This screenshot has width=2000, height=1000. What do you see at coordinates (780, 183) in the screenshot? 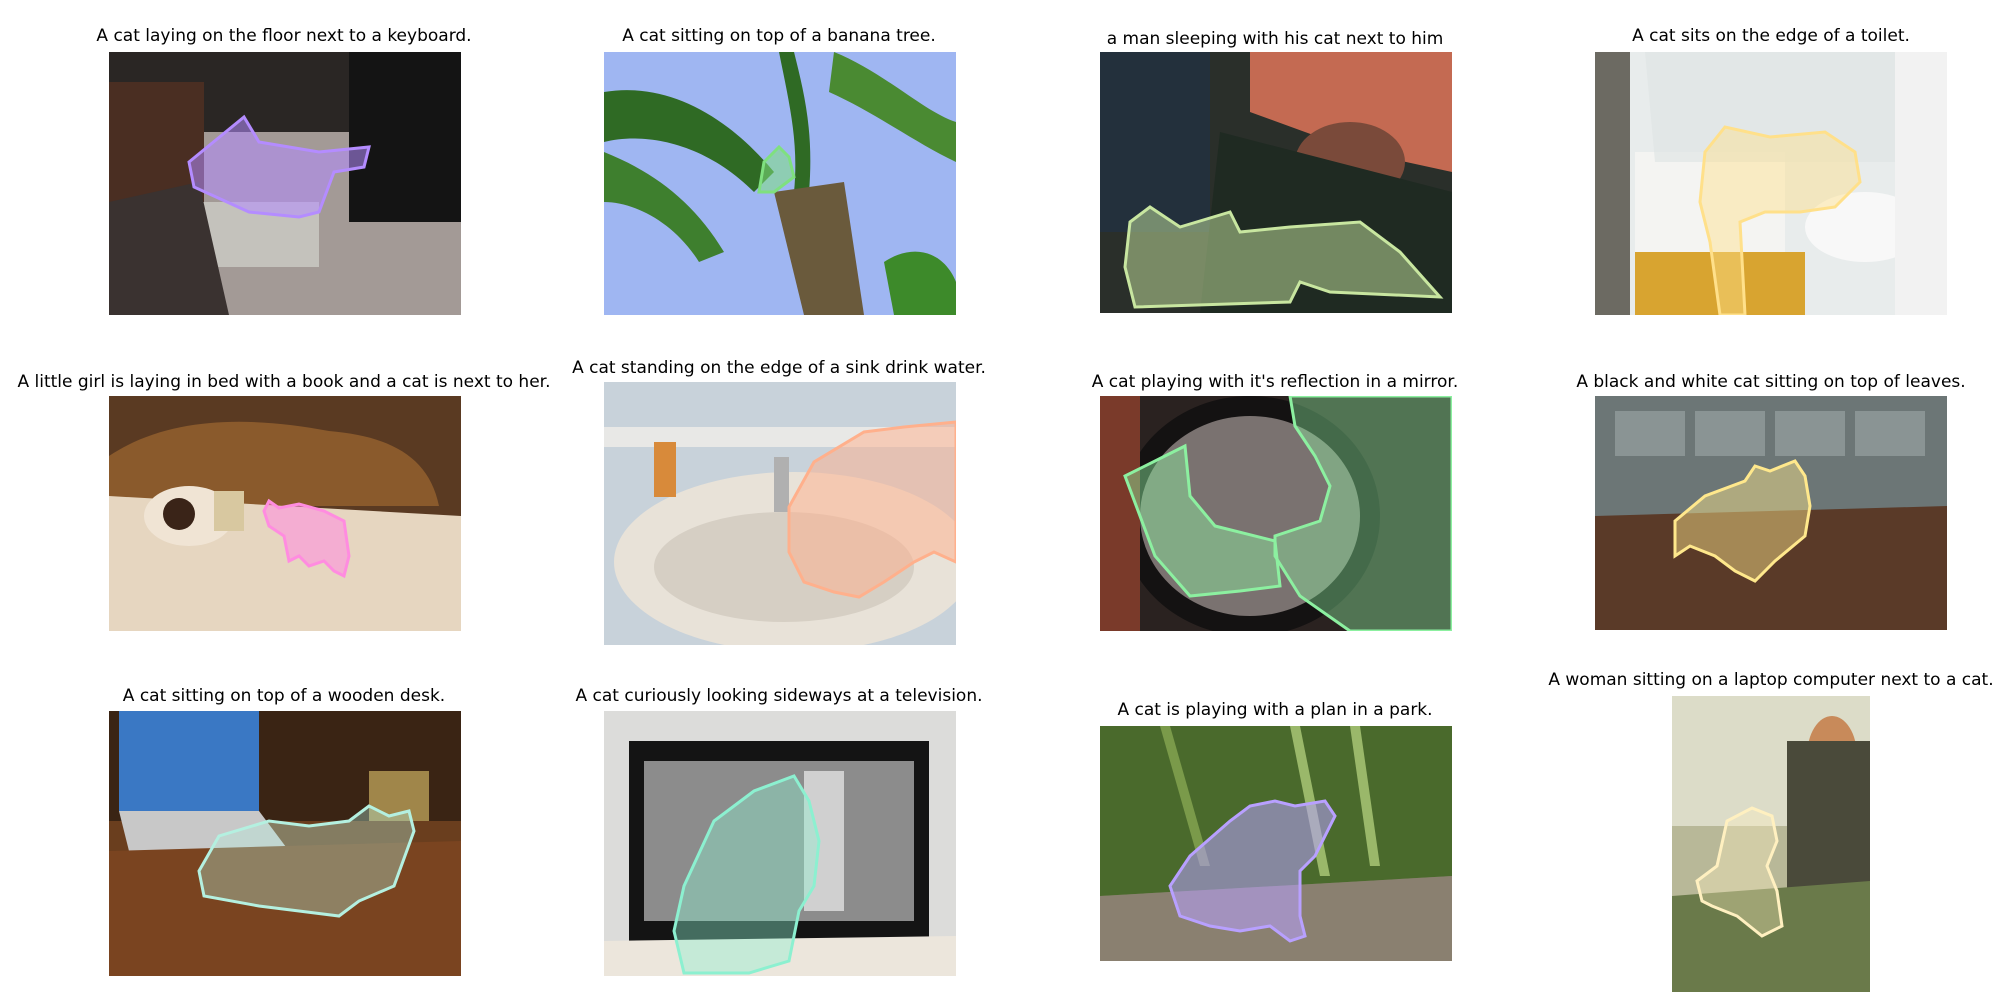
I see `photo-cat-banana-tree` at bounding box center [780, 183].